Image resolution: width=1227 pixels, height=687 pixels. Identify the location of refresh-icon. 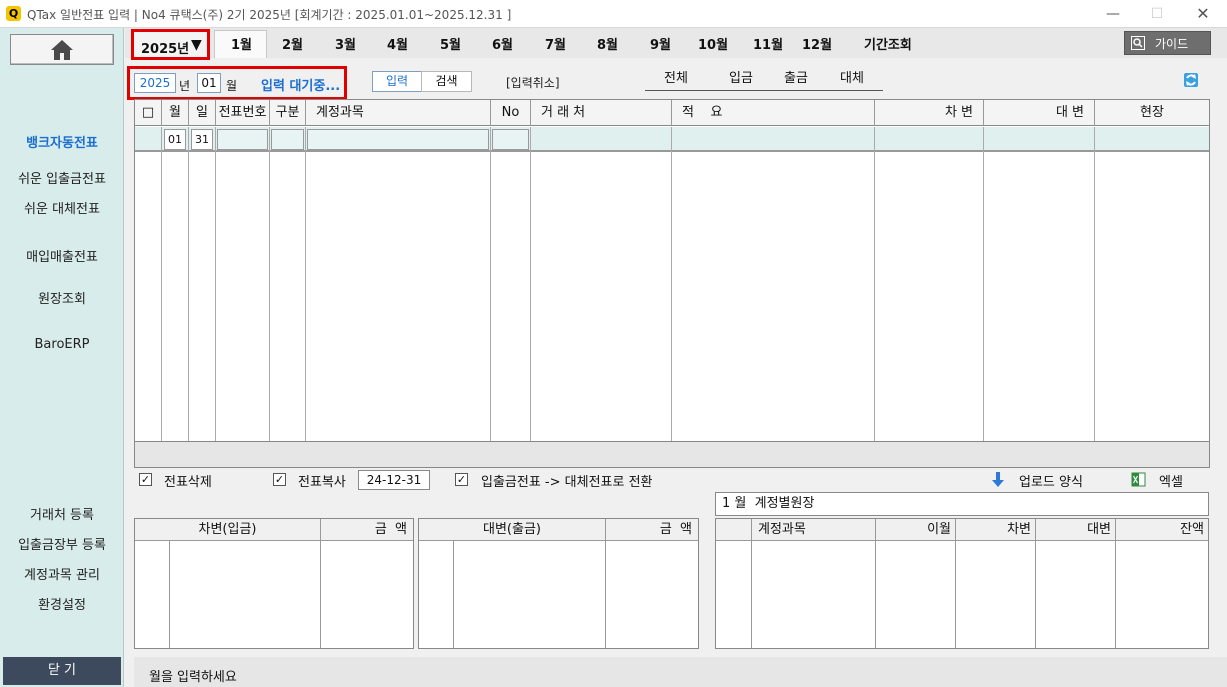
(1191, 80).